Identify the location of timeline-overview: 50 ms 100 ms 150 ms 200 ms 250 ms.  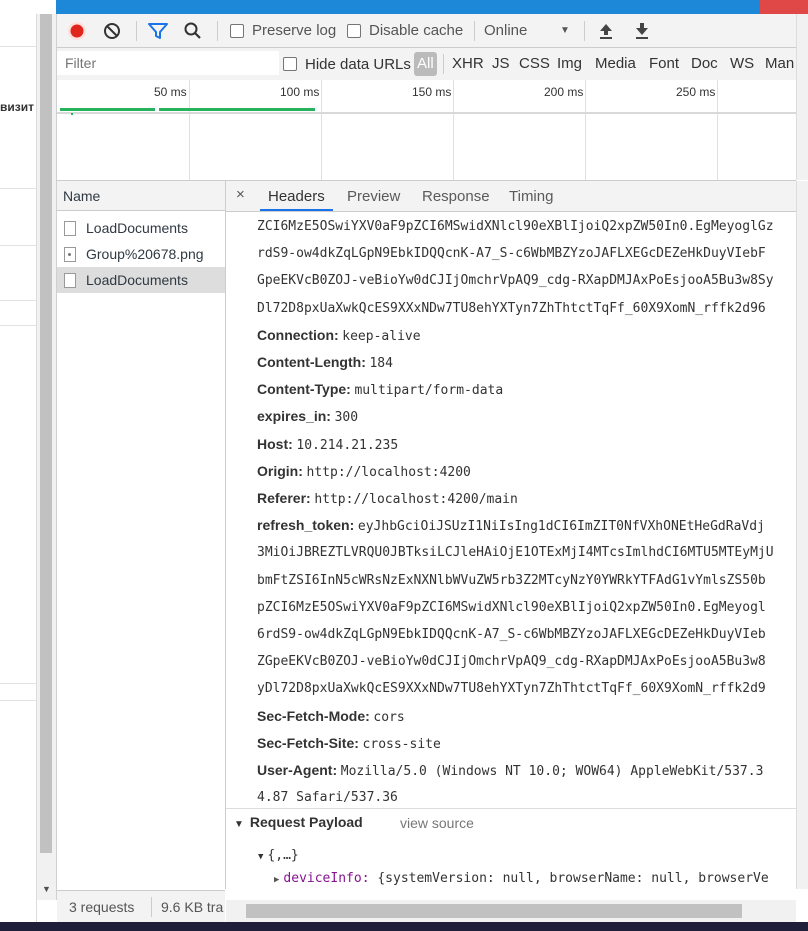
(426, 130).